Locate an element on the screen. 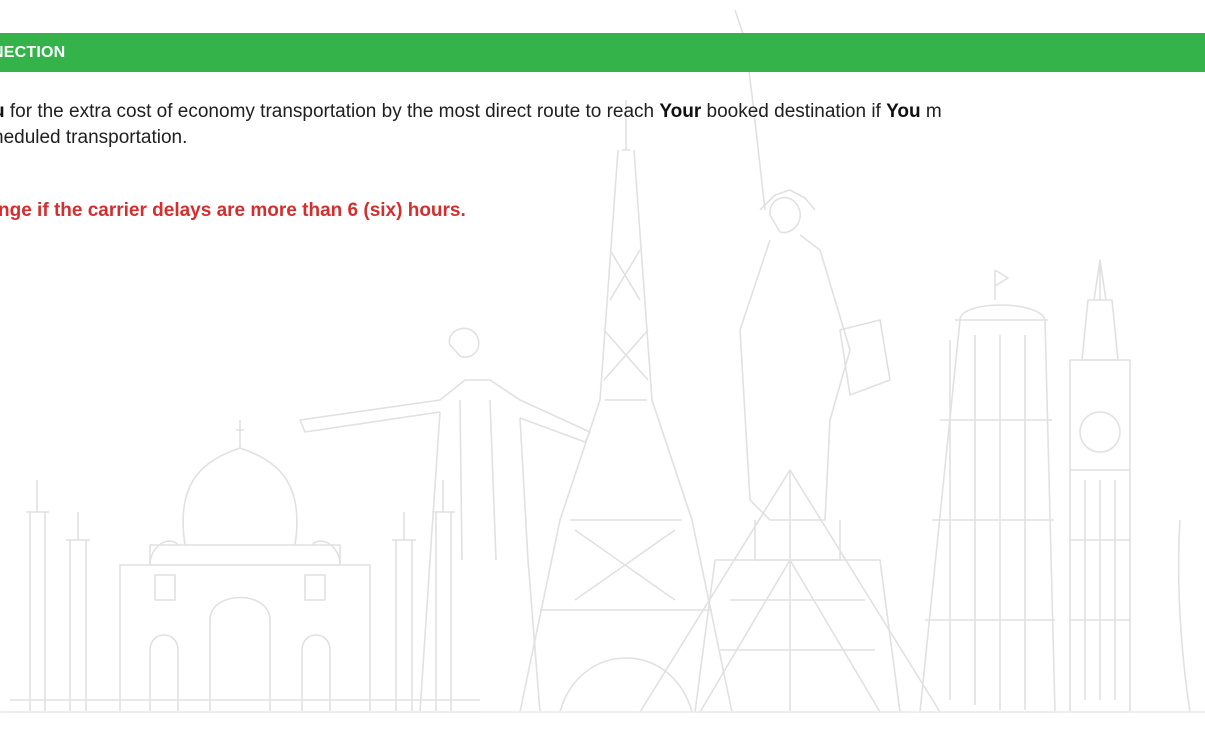 The image size is (1205, 734). christ-redeemer-illustration is located at coordinates (445, 520).